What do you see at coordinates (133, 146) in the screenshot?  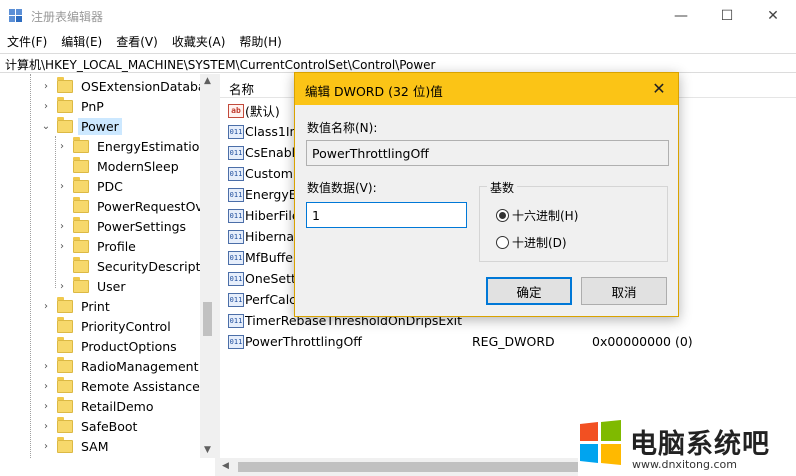 I see `tree-item: › EnergyEstimation` at bounding box center [133, 146].